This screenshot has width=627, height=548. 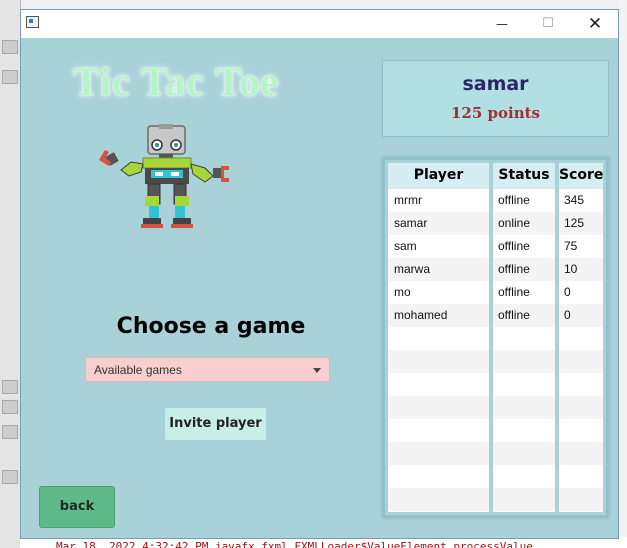 I want to click on cell-status: online, so click(x=514, y=223).